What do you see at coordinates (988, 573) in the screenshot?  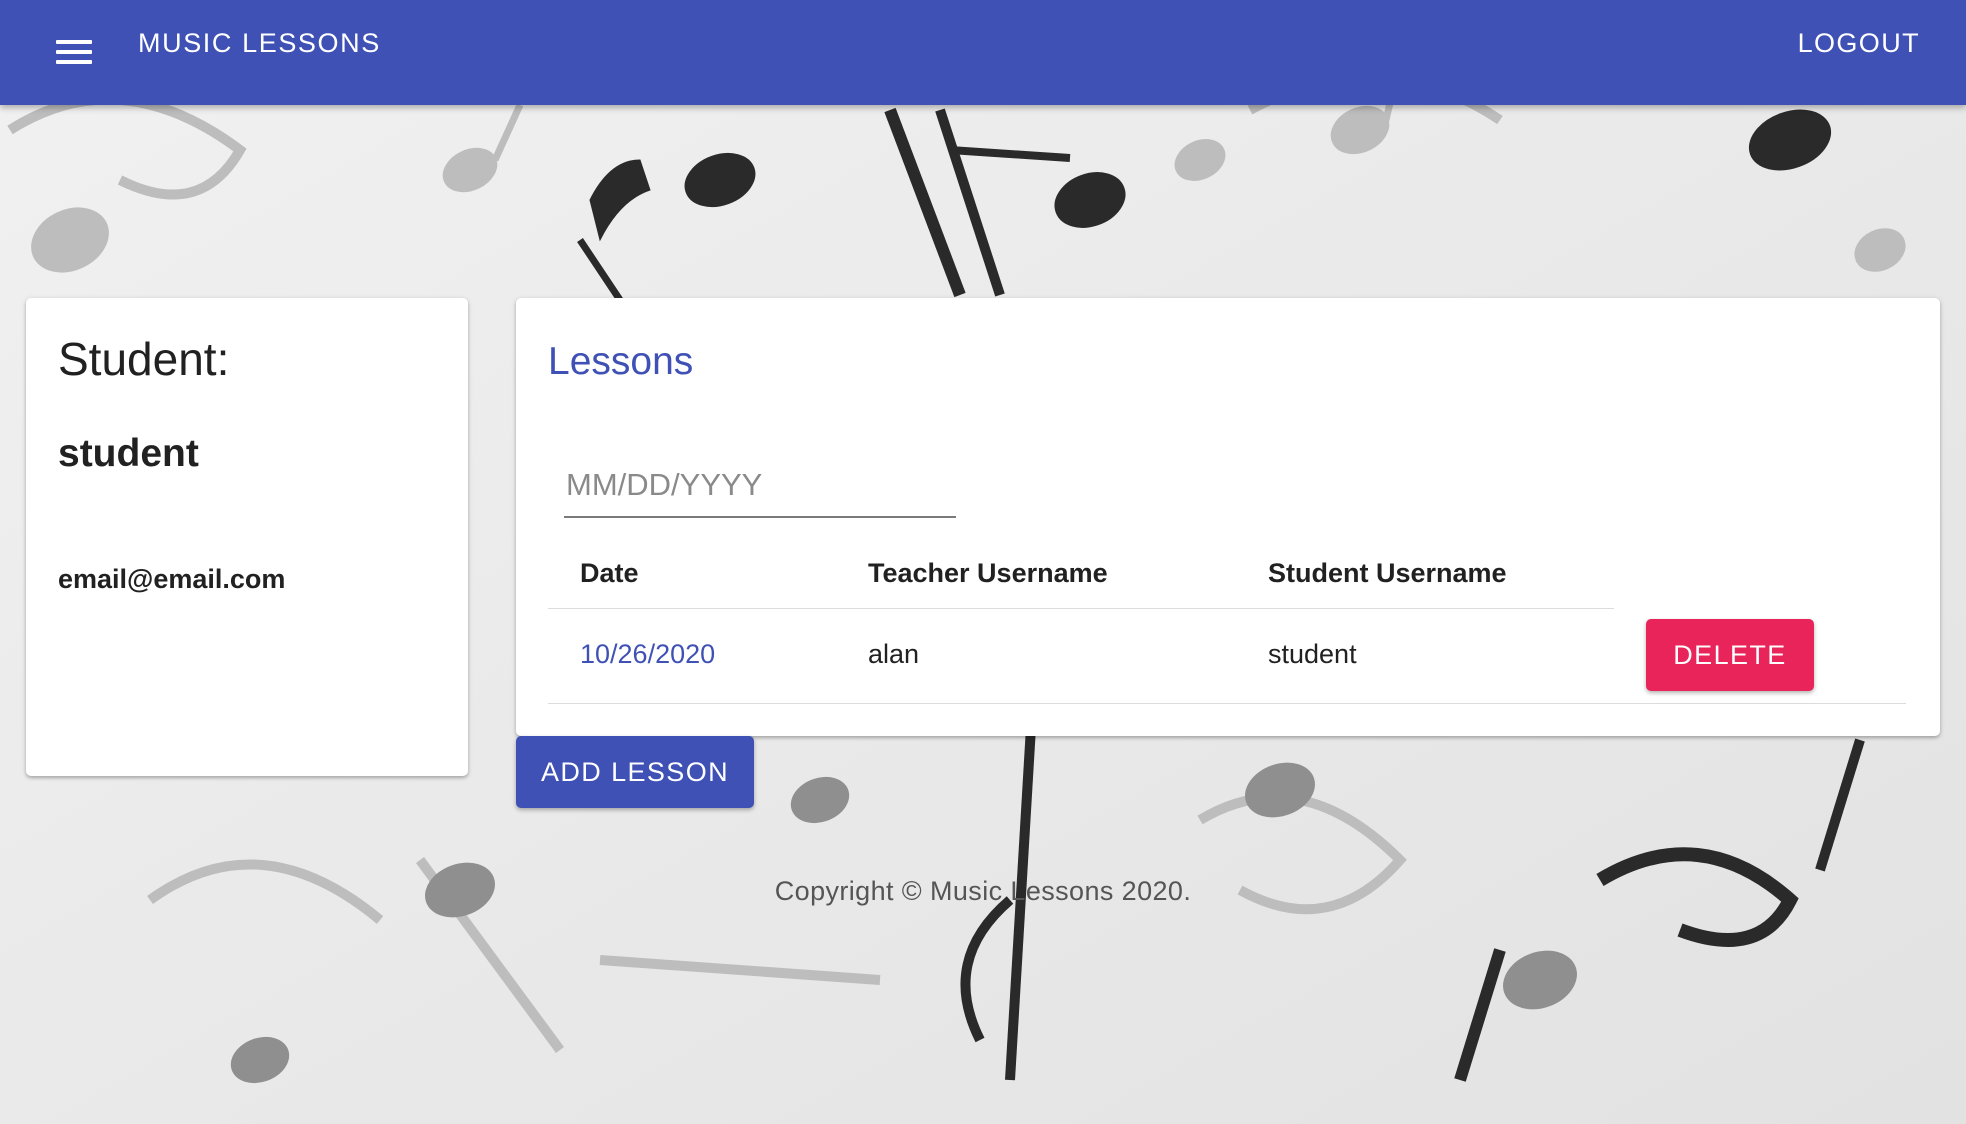 I see `column-header-teacher: Teacher Username` at bounding box center [988, 573].